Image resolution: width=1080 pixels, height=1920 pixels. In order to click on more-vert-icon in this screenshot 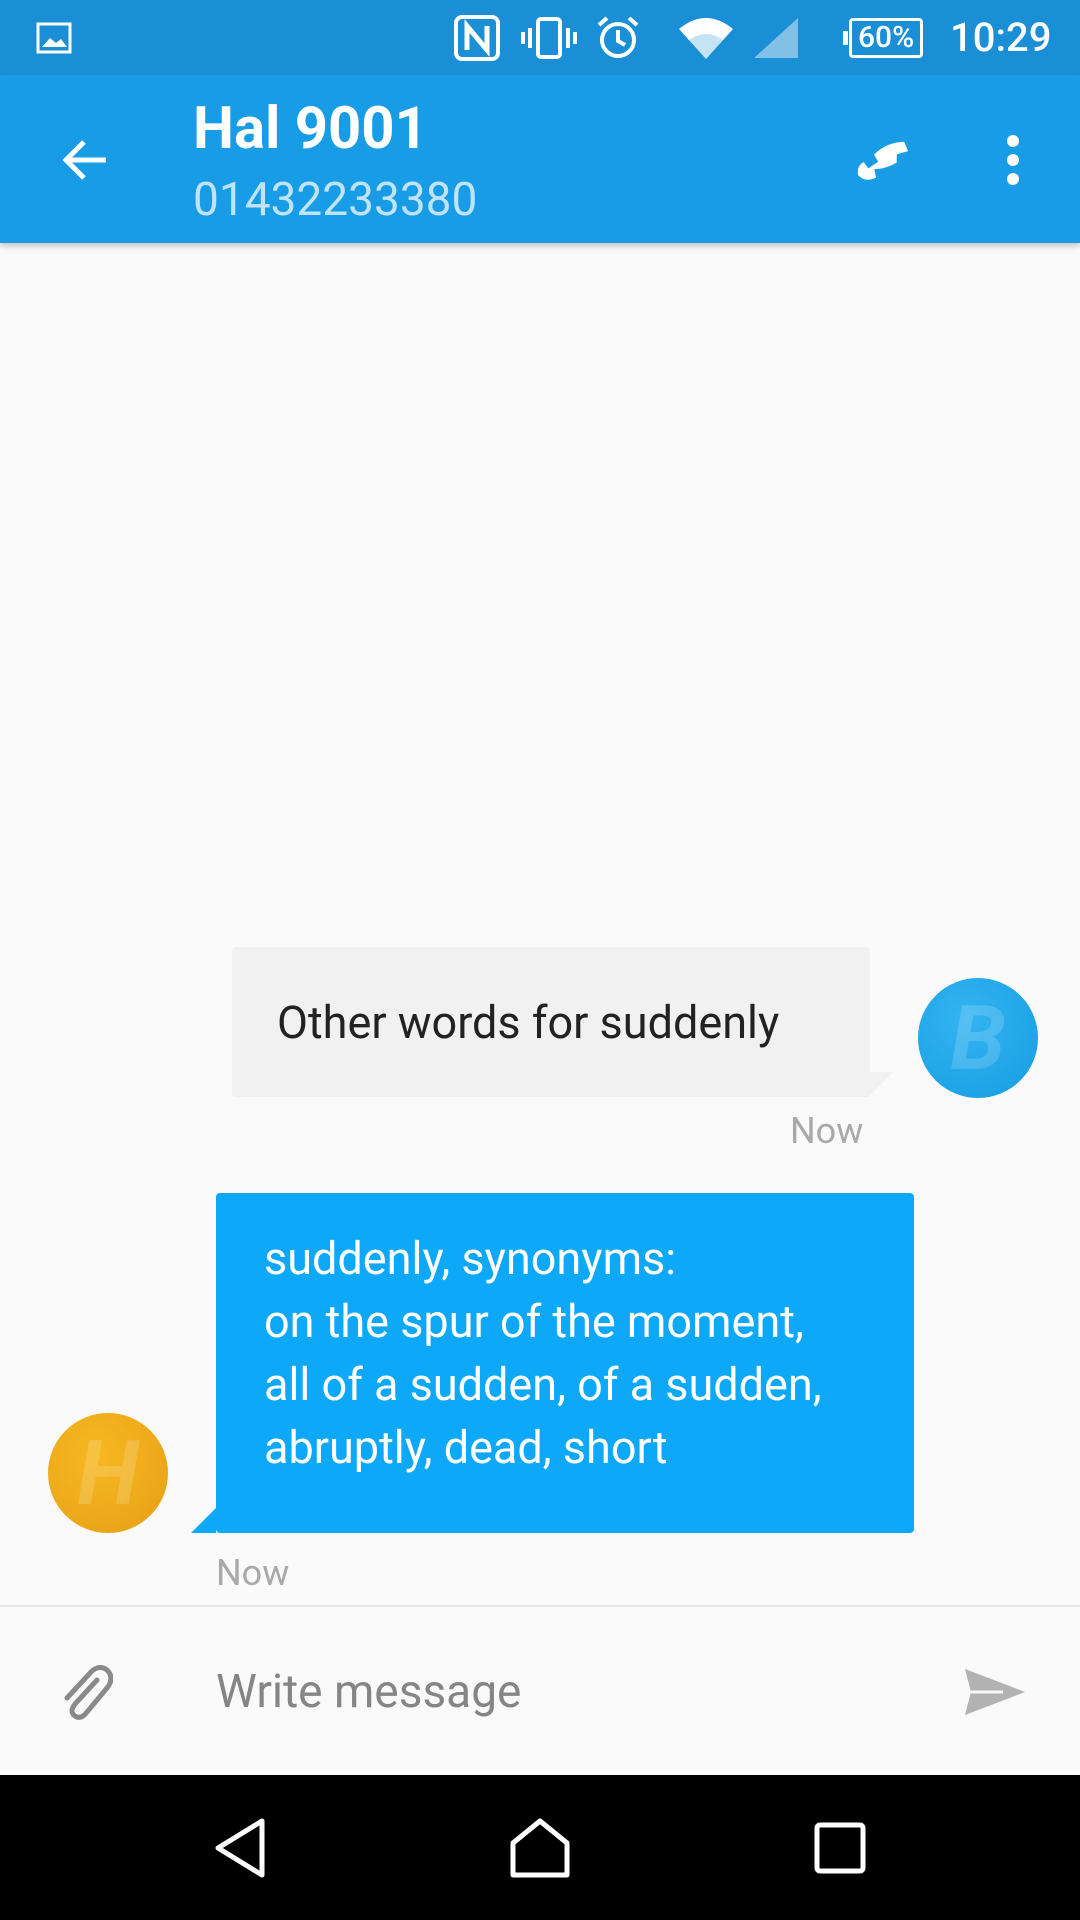, I will do `click(1013, 160)`.